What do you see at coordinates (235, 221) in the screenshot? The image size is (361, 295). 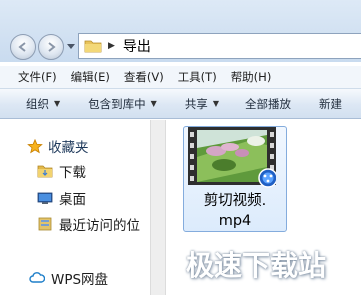 I see `file-name-line-2: mp4` at bounding box center [235, 221].